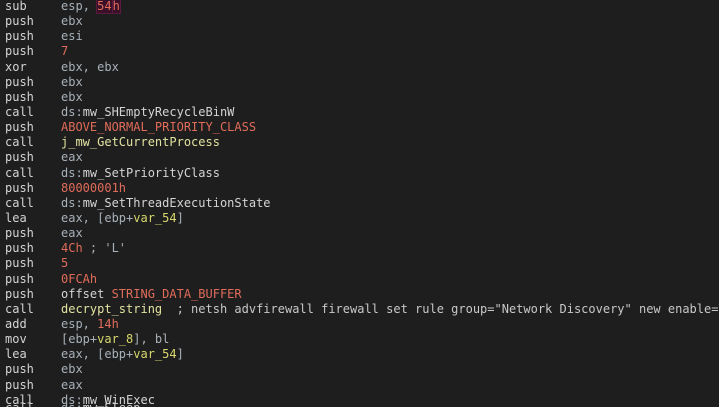 The width and height of the screenshot is (719, 407). I want to click on operand-token: esp,, so click(79, 323).